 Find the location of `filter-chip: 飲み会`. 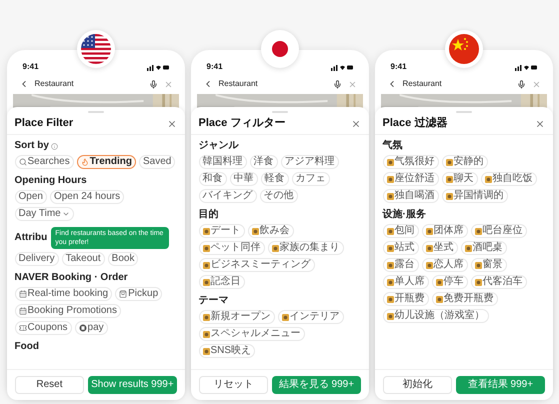

filter-chip: 飲み会 is located at coordinates (271, 231).